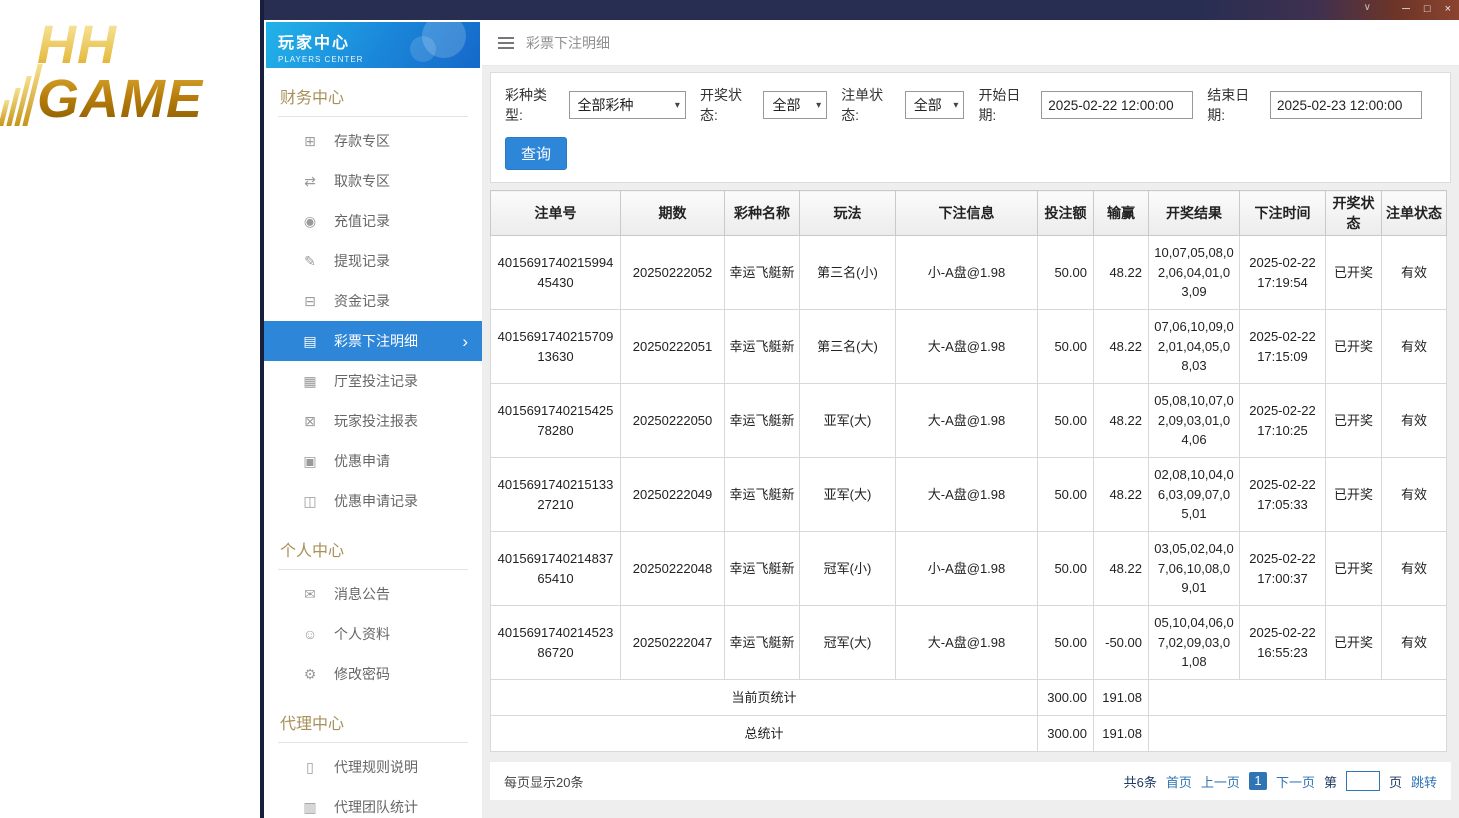 This screenshot has height=818, width=1459. What do you see at coordinates (1220, 781) in the screenshot?
I see `prev-page-link: 上一页` at bounding box center [1220, 781].